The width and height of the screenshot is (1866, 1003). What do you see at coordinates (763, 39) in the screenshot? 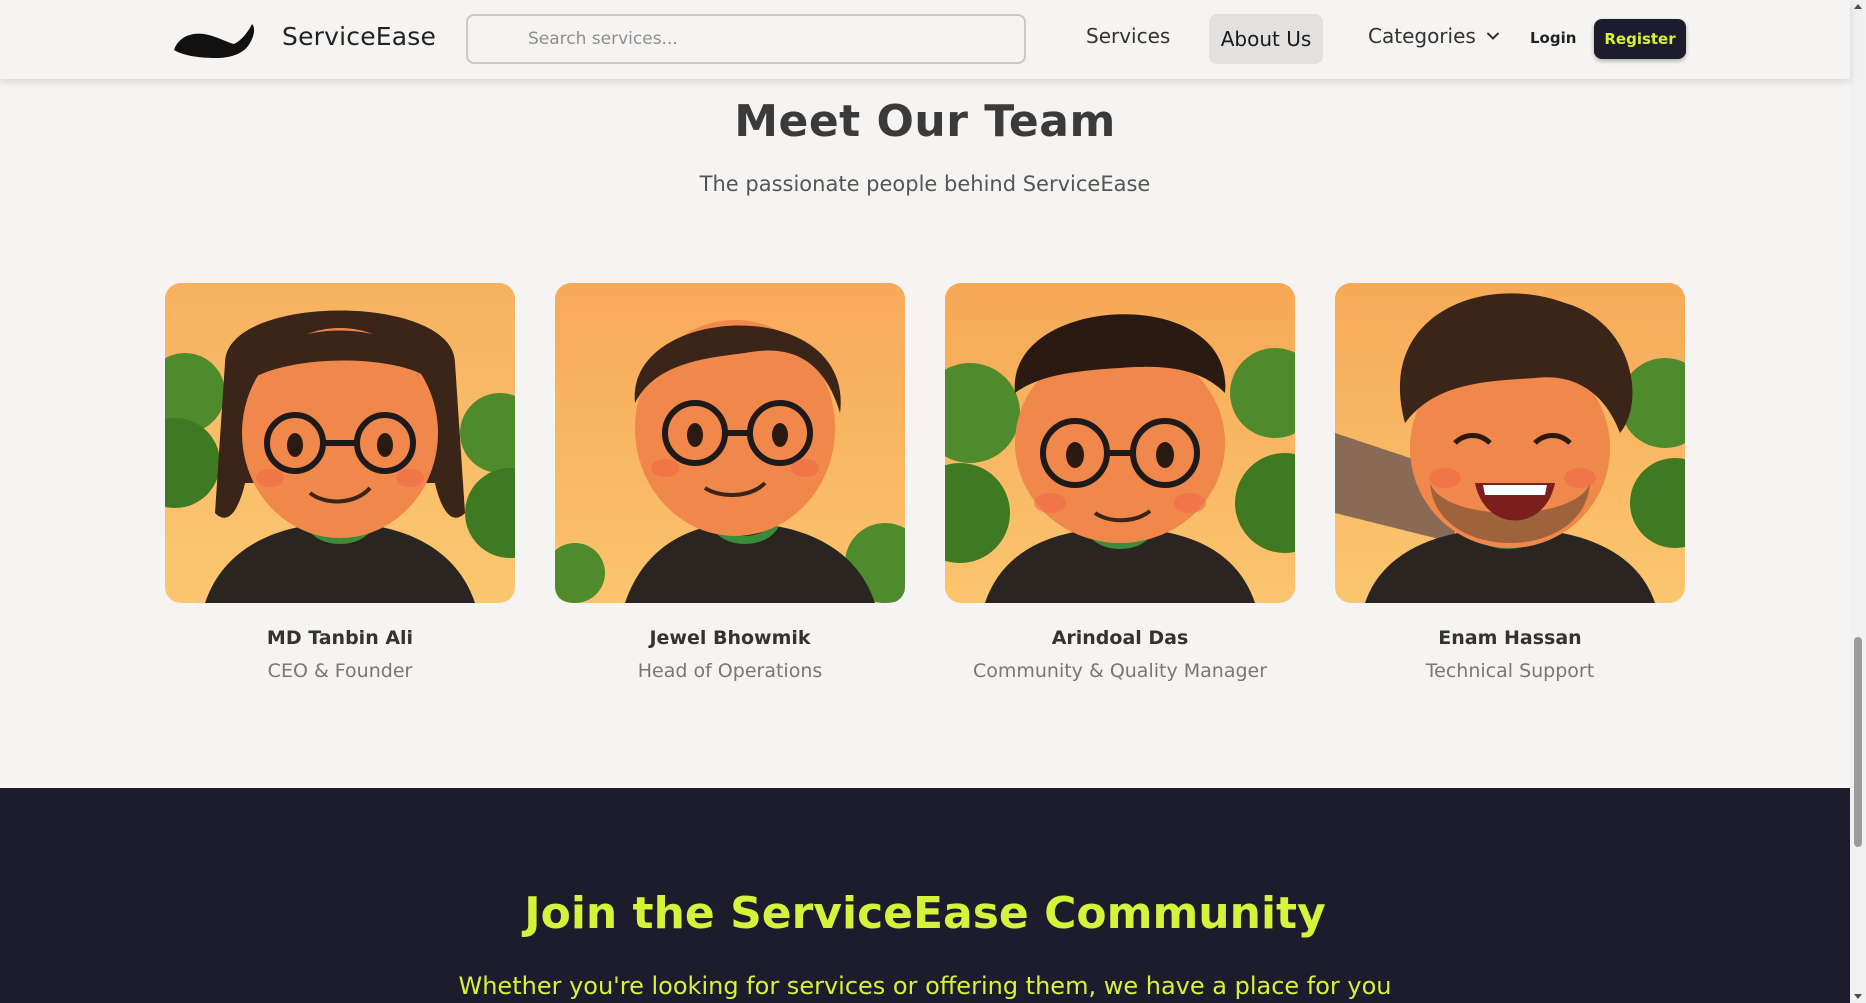
I see `search-input` at bounding box center [763, 39].